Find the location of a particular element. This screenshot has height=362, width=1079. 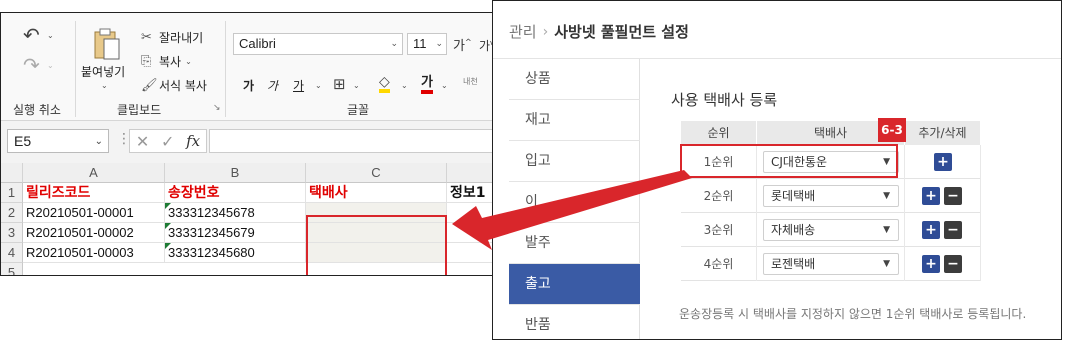

help-note: 운송장등록 시 택배사를 지정하지 않으면 1순위 택배사로 등록됩니다. is located at coordinates (853, 314).